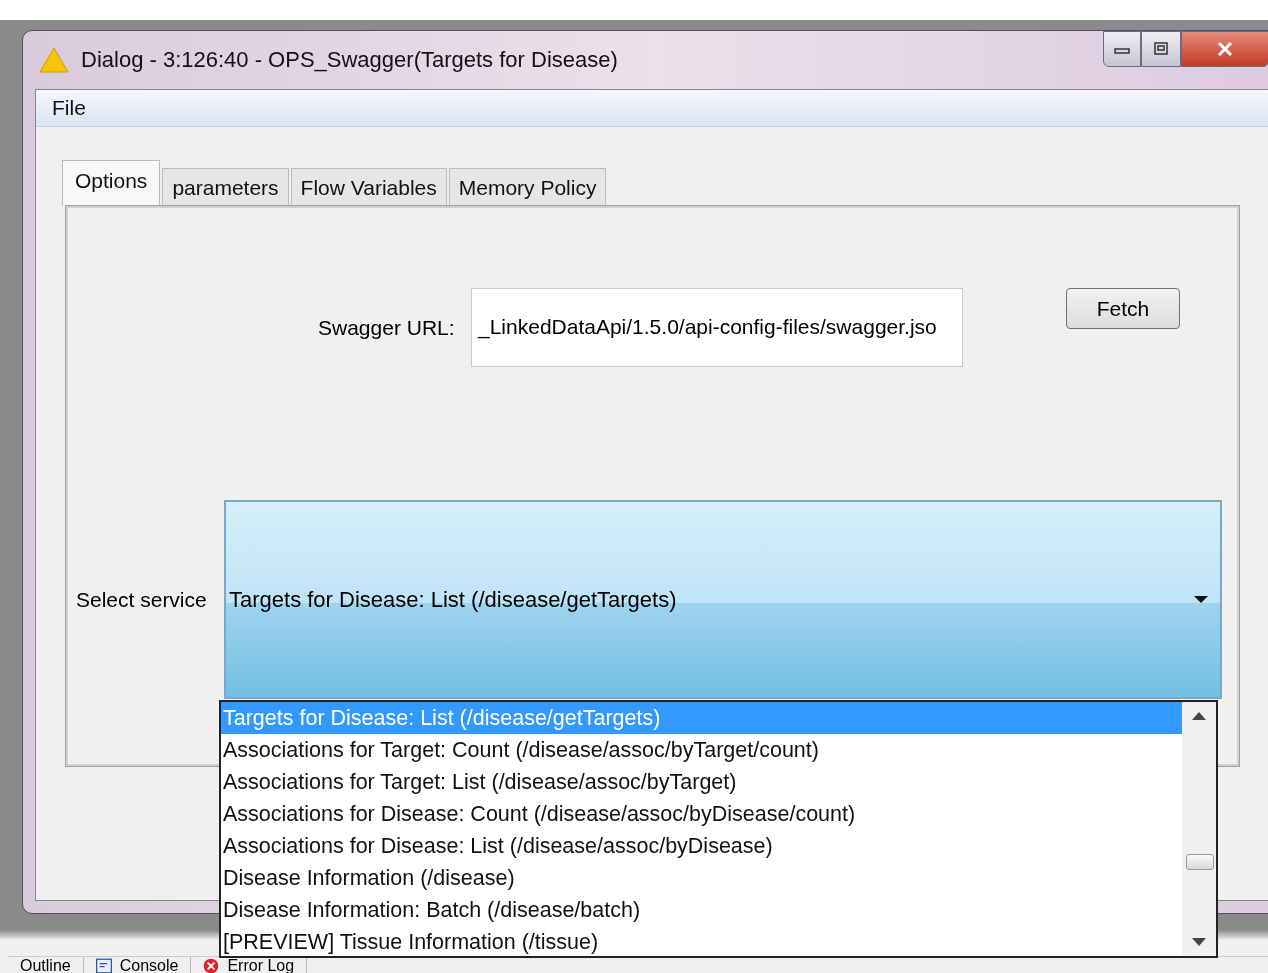 The height and width of the screenshot is (973, 1268). Describe the element at coordinates (225, 187) in the screenshot. I see `tab: parameters` at that location.